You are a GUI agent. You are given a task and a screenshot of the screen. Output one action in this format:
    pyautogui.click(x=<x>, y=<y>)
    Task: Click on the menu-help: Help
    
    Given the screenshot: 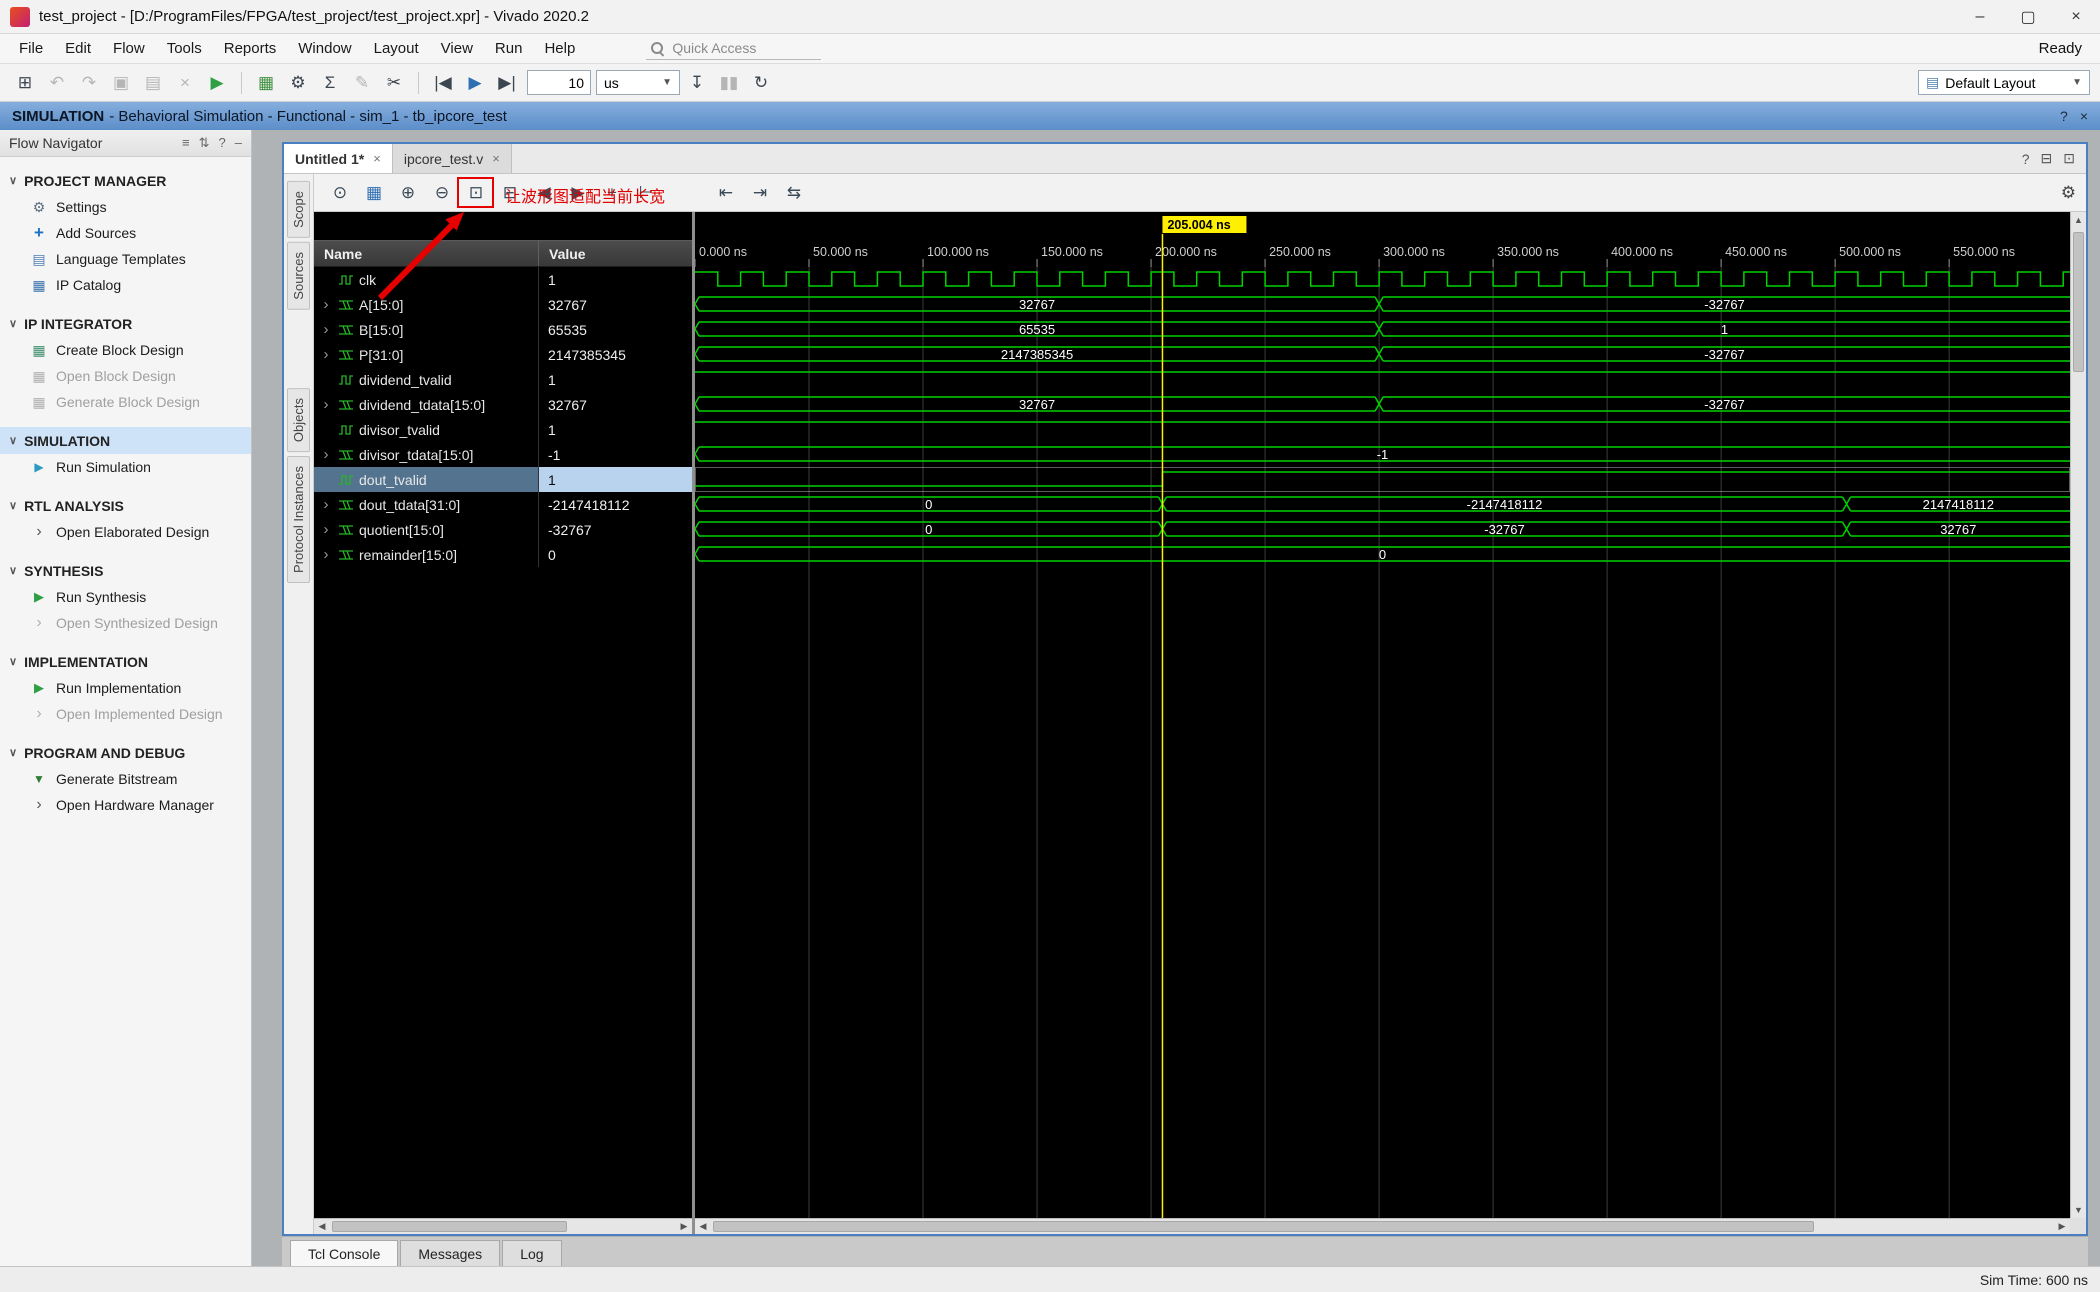 What is the action you would take?
    pyautogui.click(x=559, y=48)
    